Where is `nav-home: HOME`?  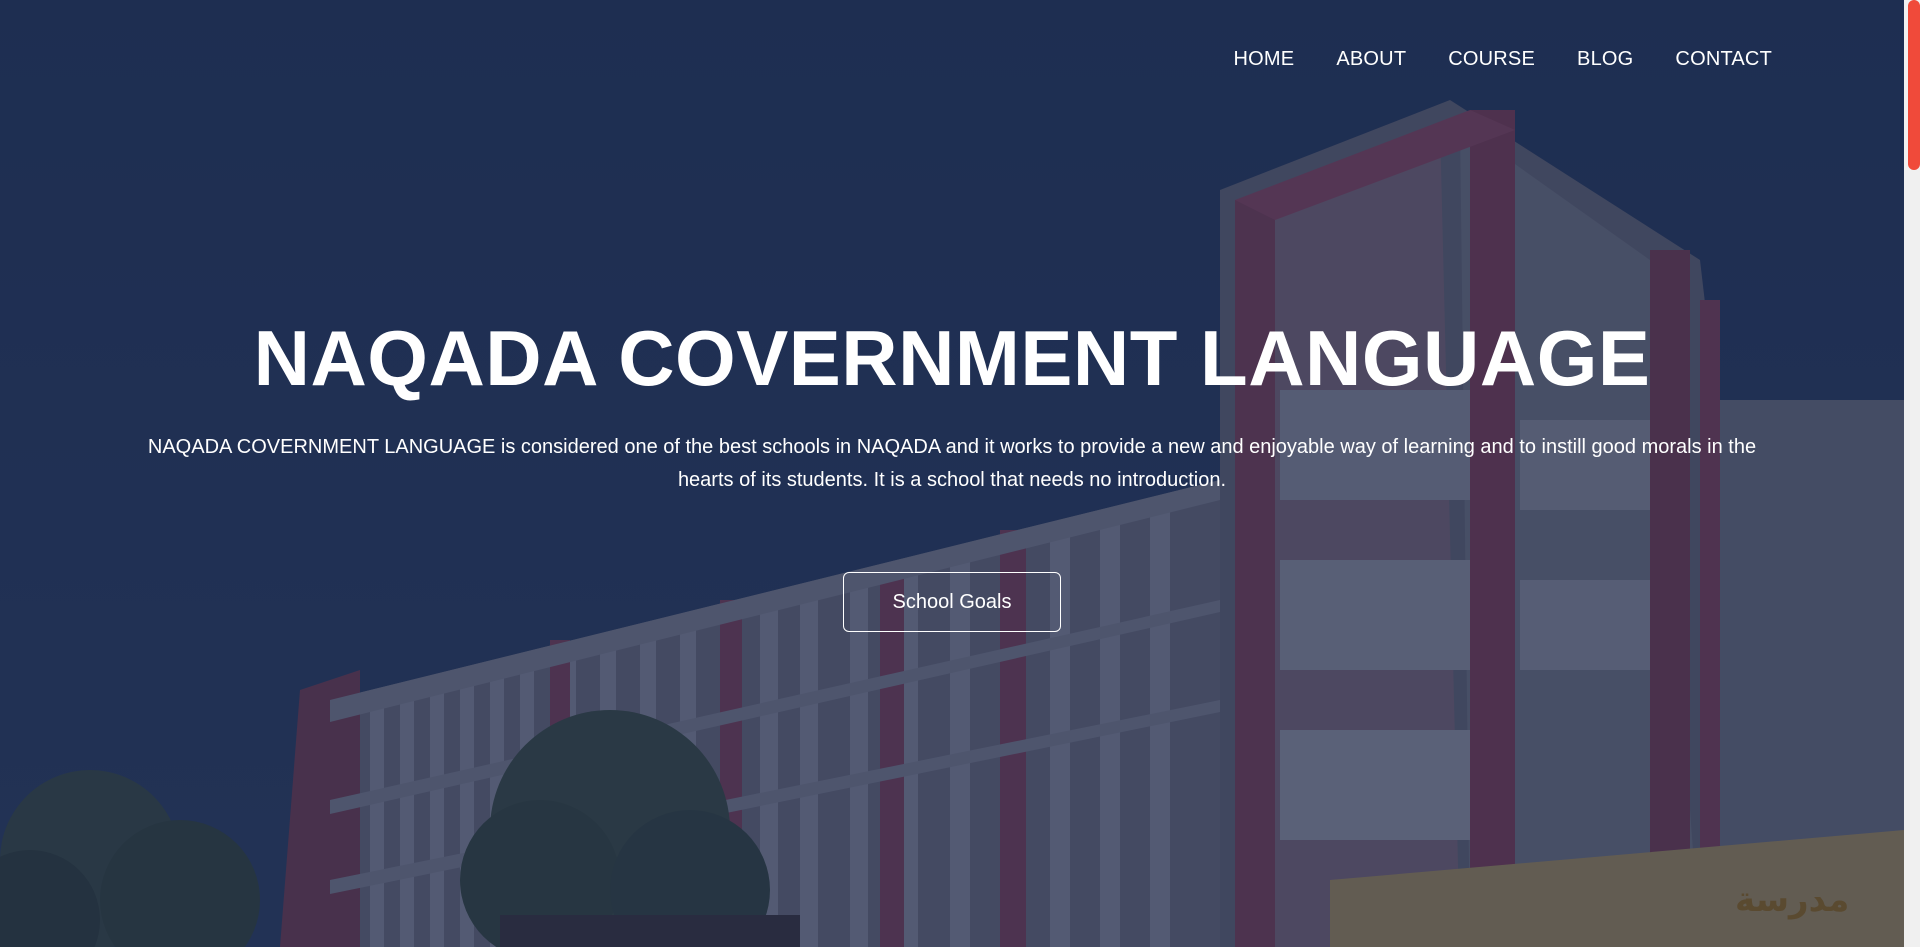
nav-home: HOME is located at coordinates (1264, 59).